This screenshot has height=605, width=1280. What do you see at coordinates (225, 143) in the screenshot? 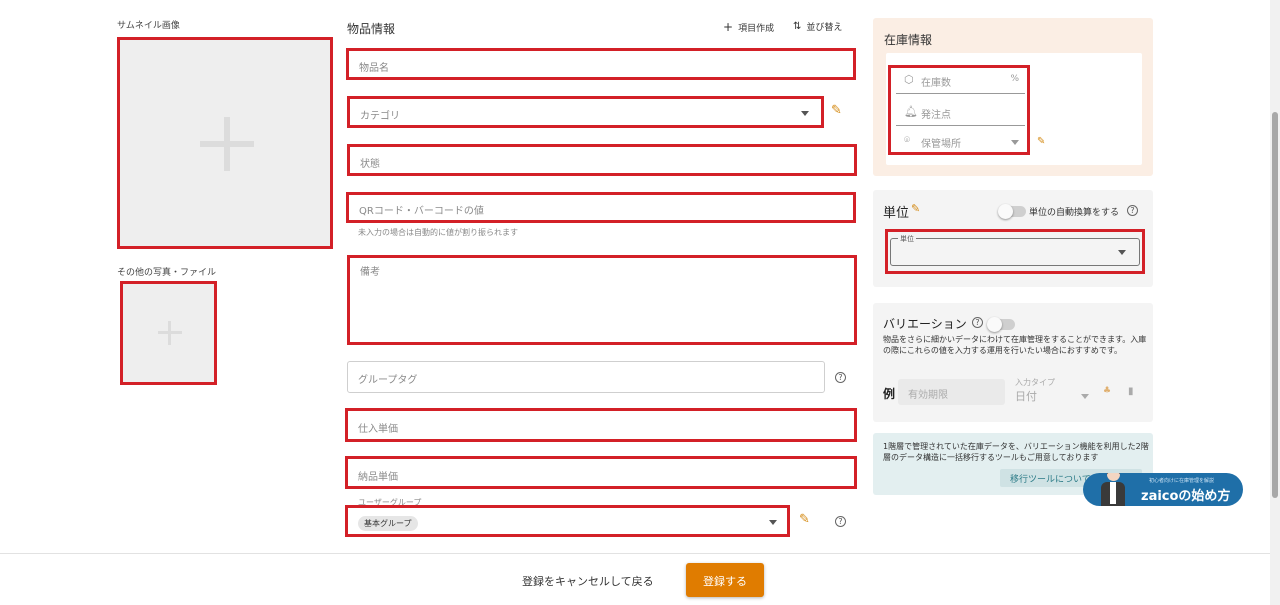
I see `thumbnail-upload` at bounding box center [225, 143].